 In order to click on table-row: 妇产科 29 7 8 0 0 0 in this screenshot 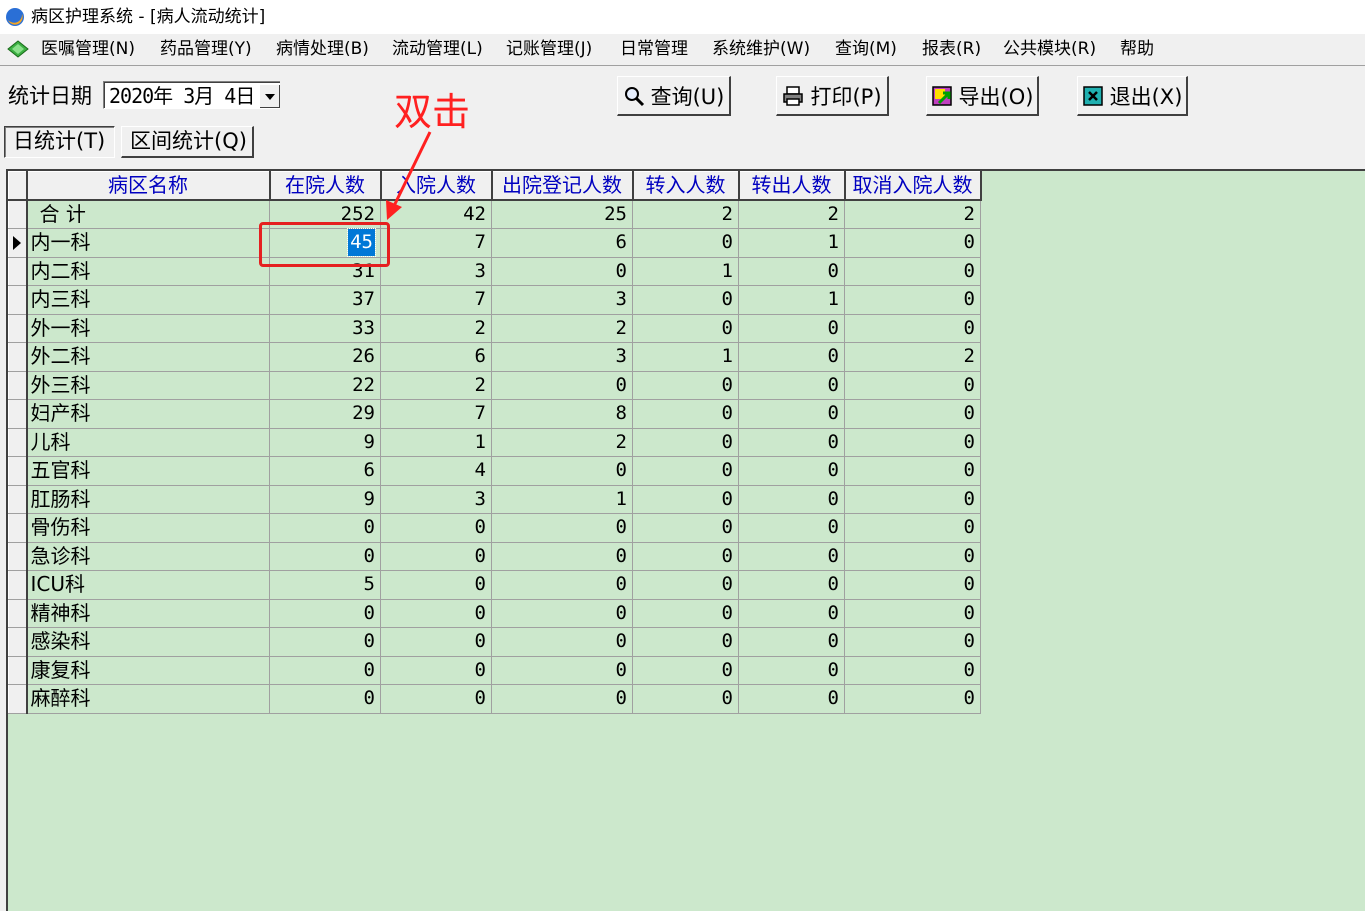, I will do `click(494, 414)`.